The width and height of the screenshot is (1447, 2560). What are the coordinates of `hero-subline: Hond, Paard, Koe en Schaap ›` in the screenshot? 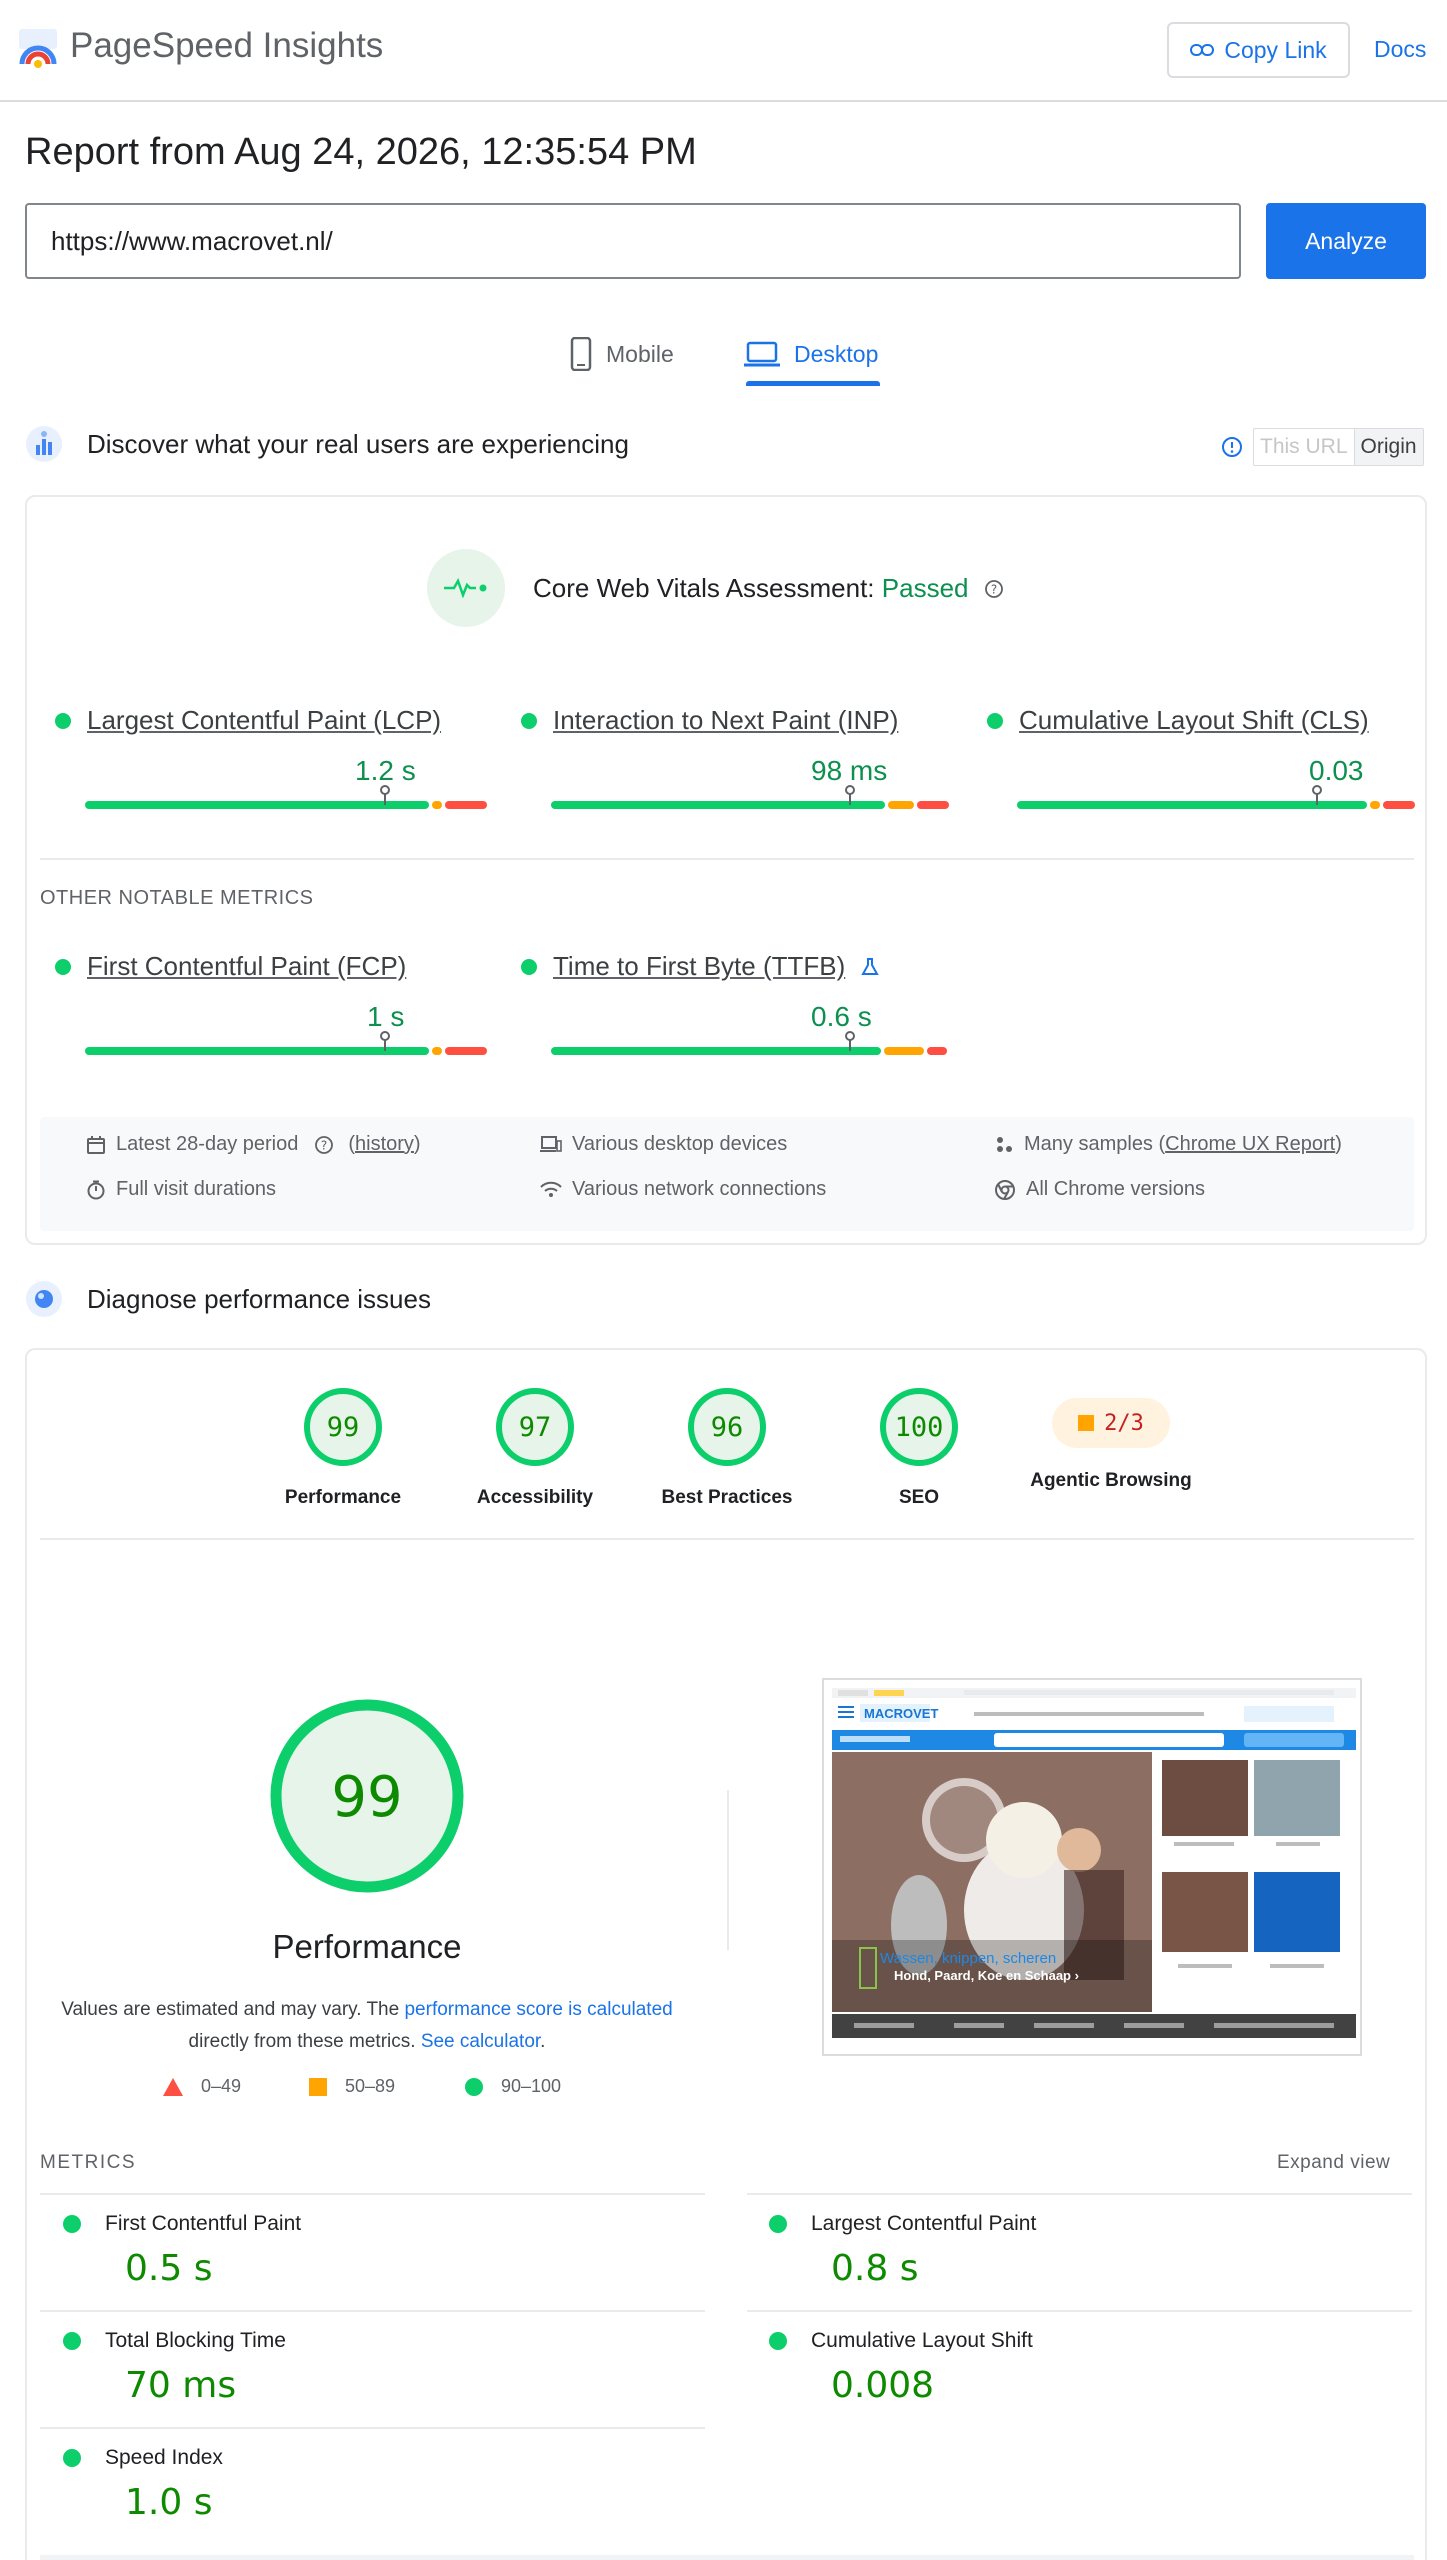 It's located at (986, 1975).